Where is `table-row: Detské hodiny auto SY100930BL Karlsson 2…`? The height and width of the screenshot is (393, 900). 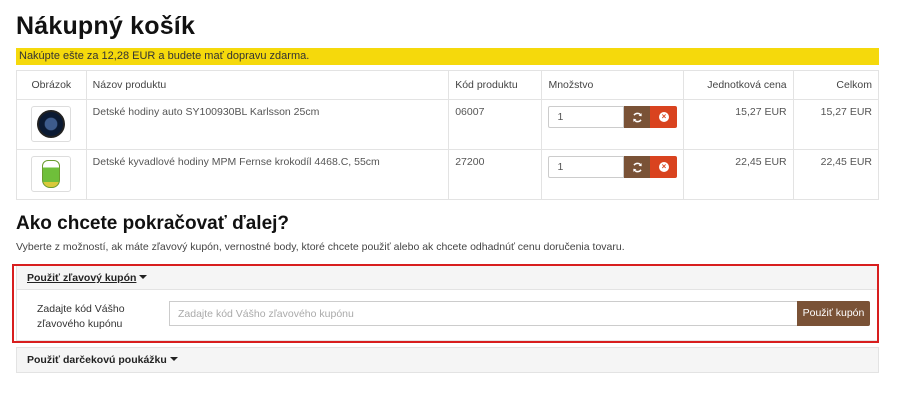 table-row: Detské hodiny auto SY100930BL Karlsson 2… is located at coordinates (448, 124).